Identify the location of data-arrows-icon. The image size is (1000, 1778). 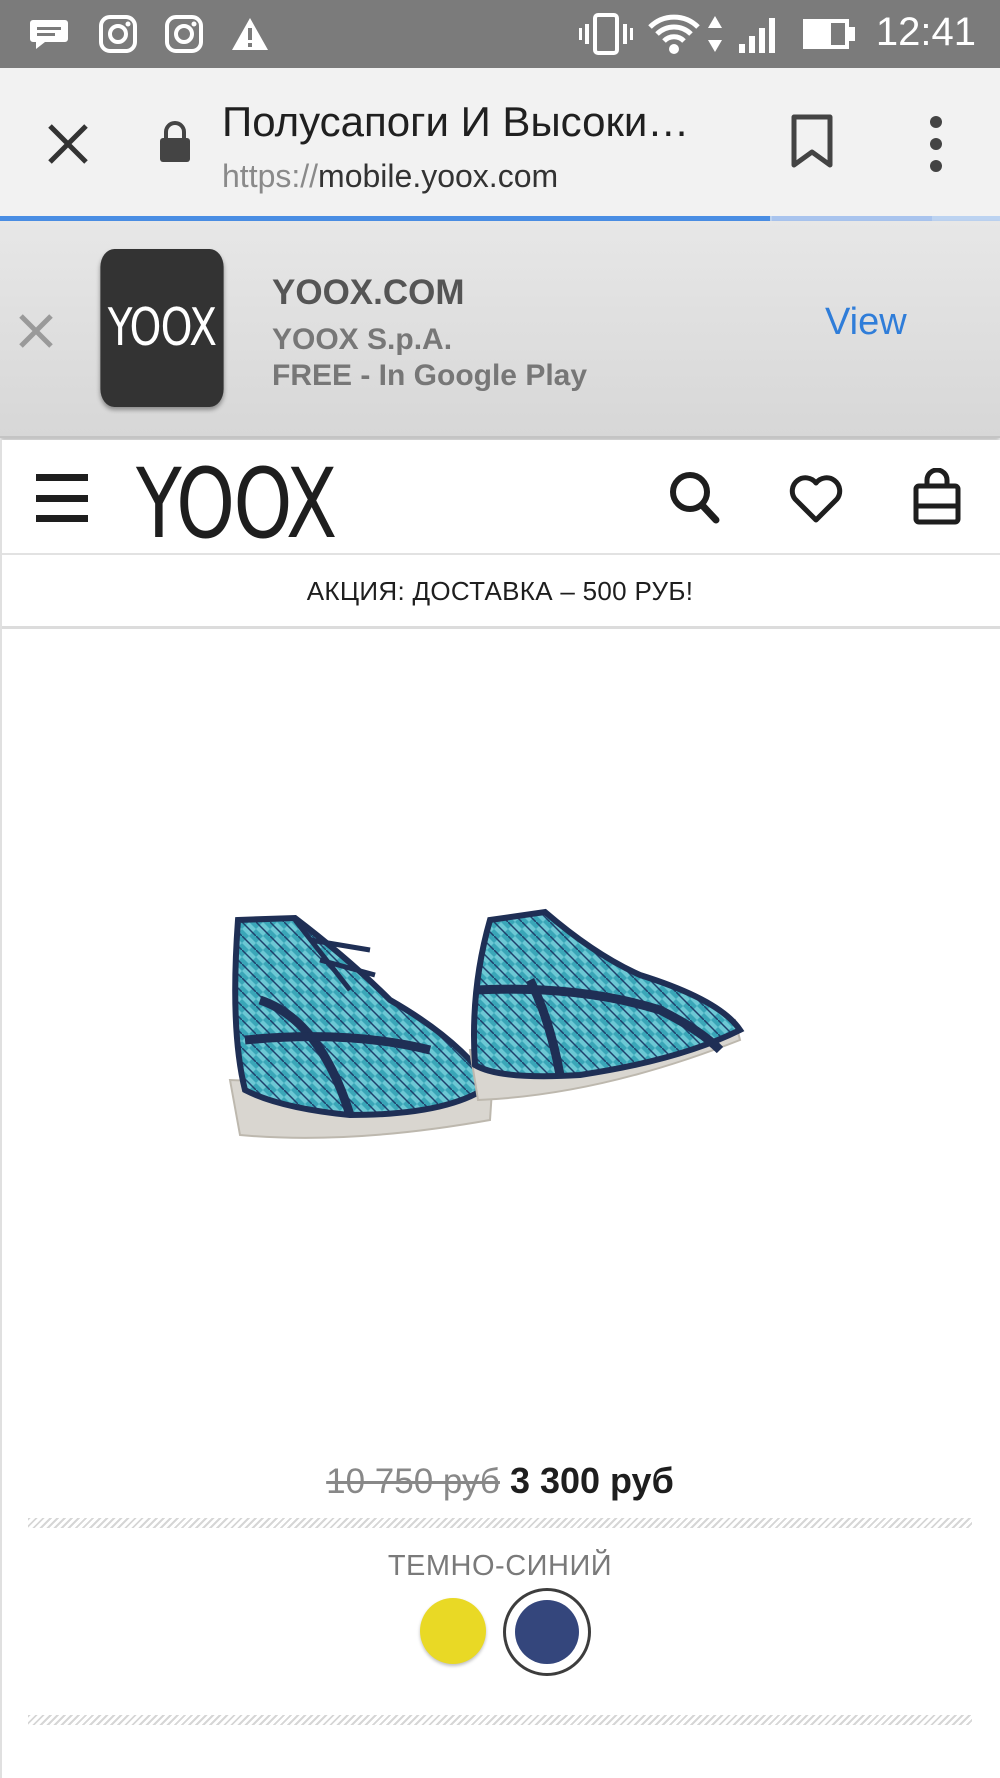
(715, 34).